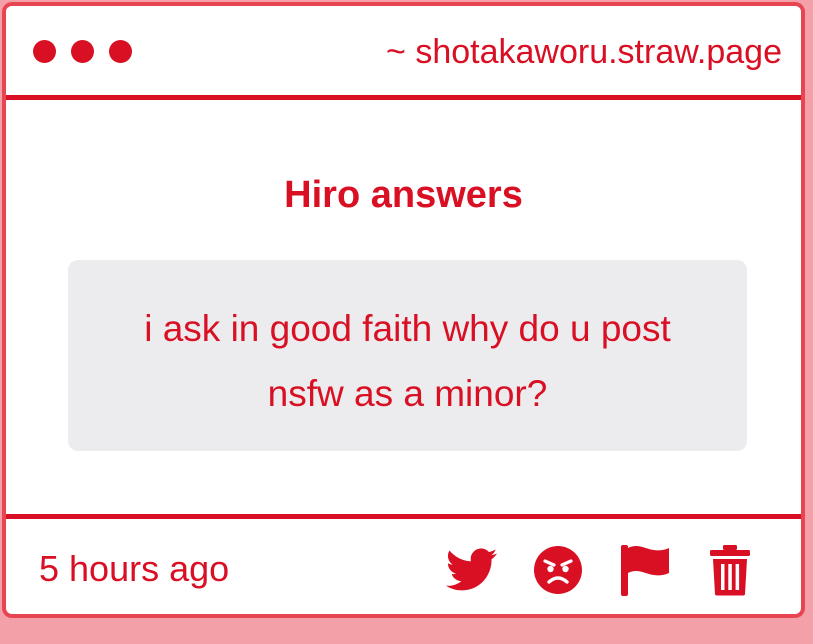 This screenshot has width=813, height=644. What do you see at coordinates (601, 570) in the screenshot?
I see `post-actions` at bounding box center [601, 570].